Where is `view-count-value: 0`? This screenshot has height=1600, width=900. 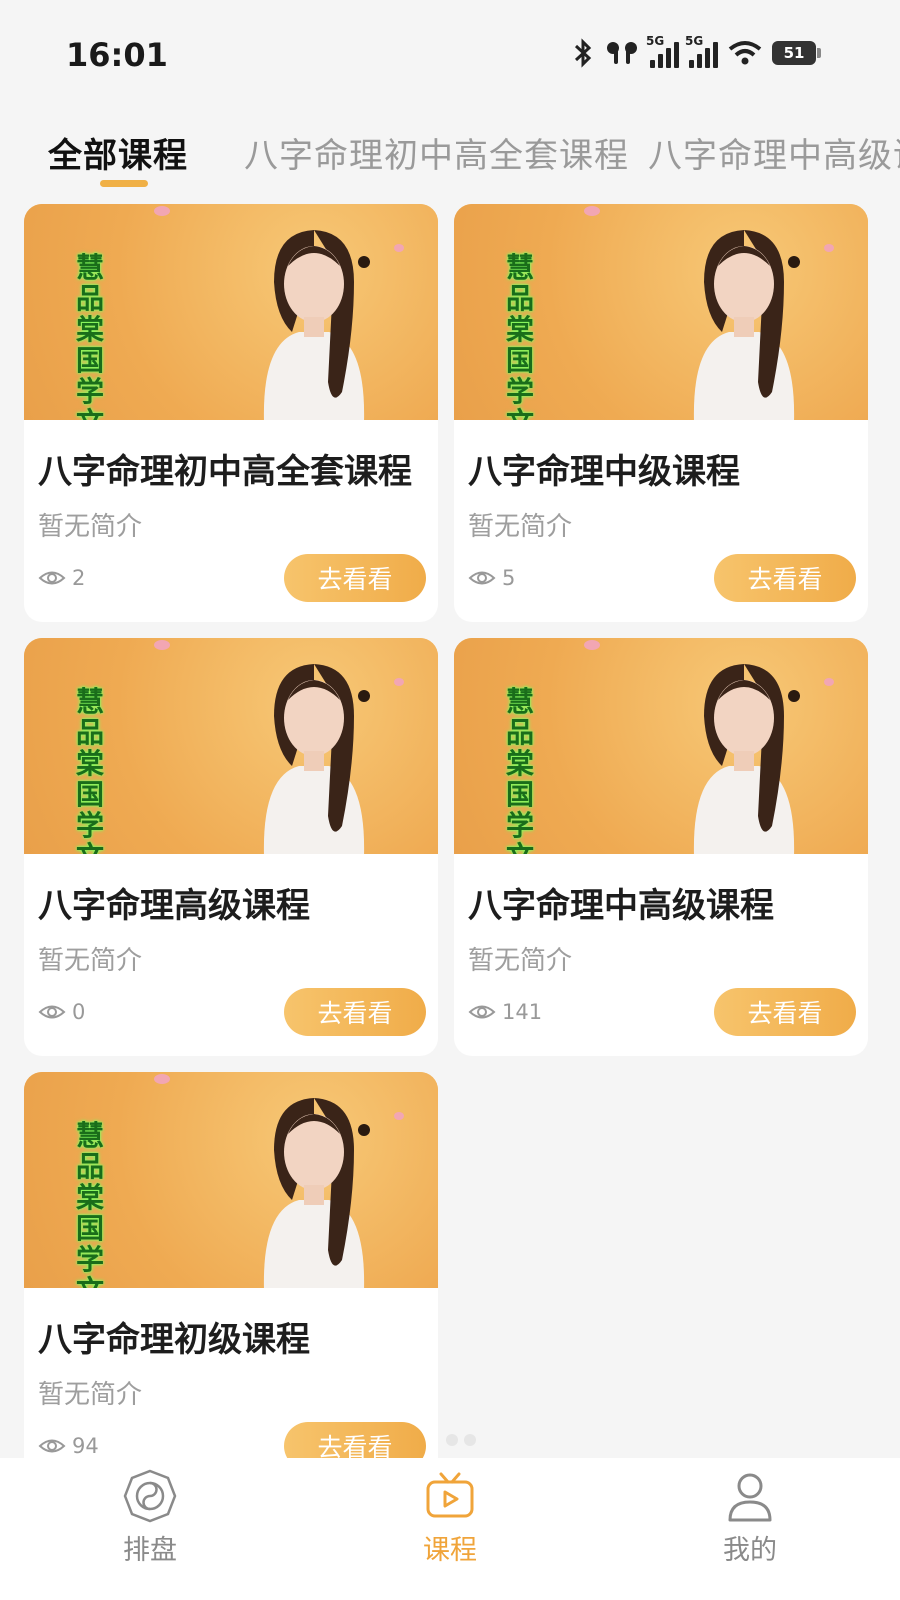 view-count-value: 0 is located at coordinates (79, 1012).